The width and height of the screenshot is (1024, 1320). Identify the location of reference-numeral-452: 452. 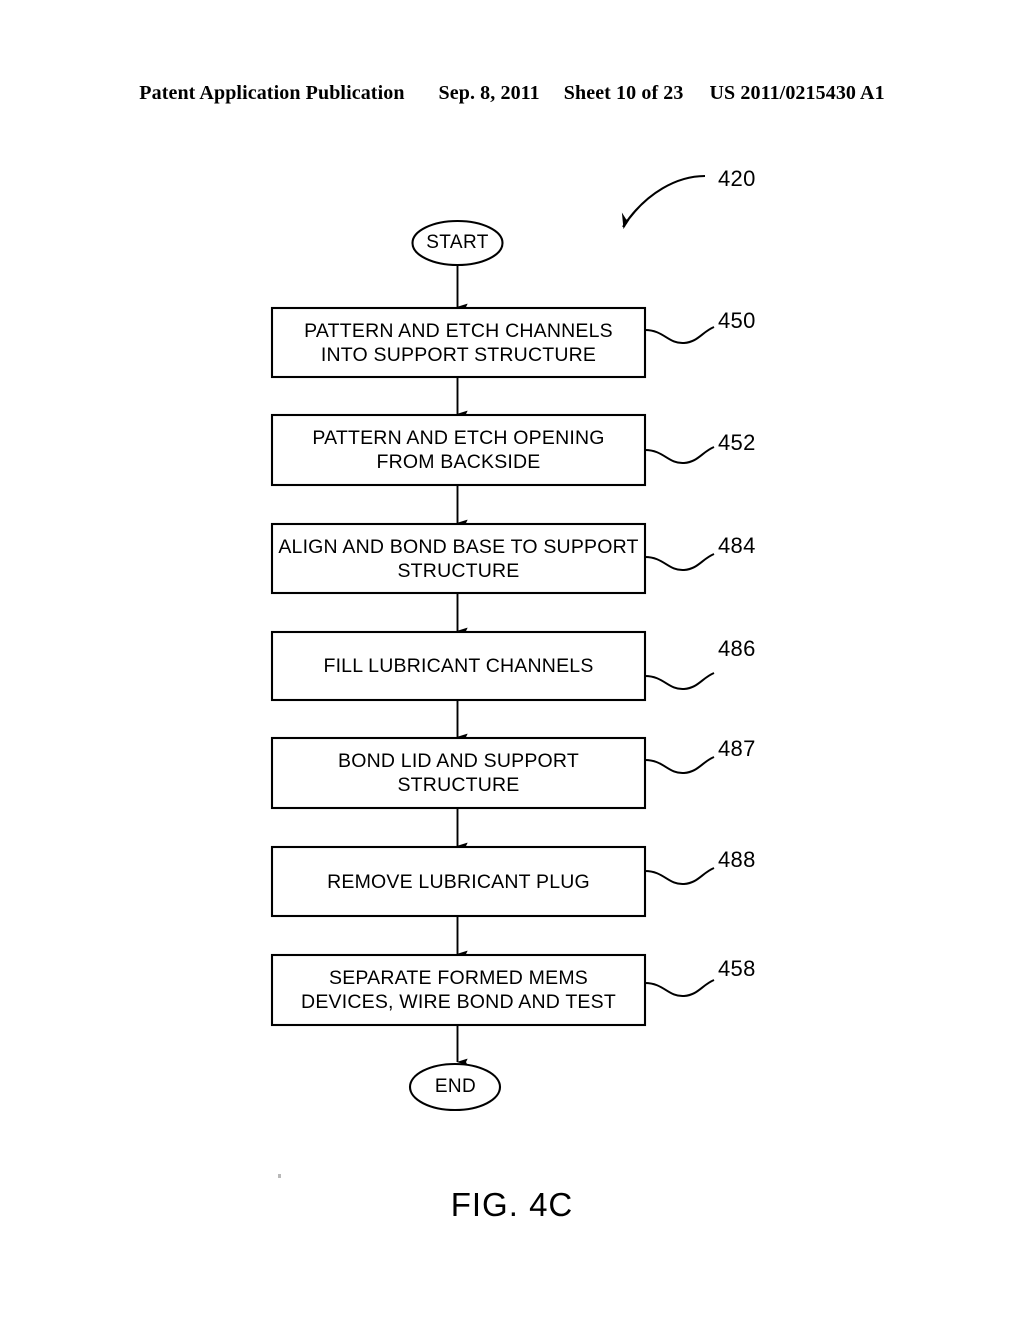
(737, 442).